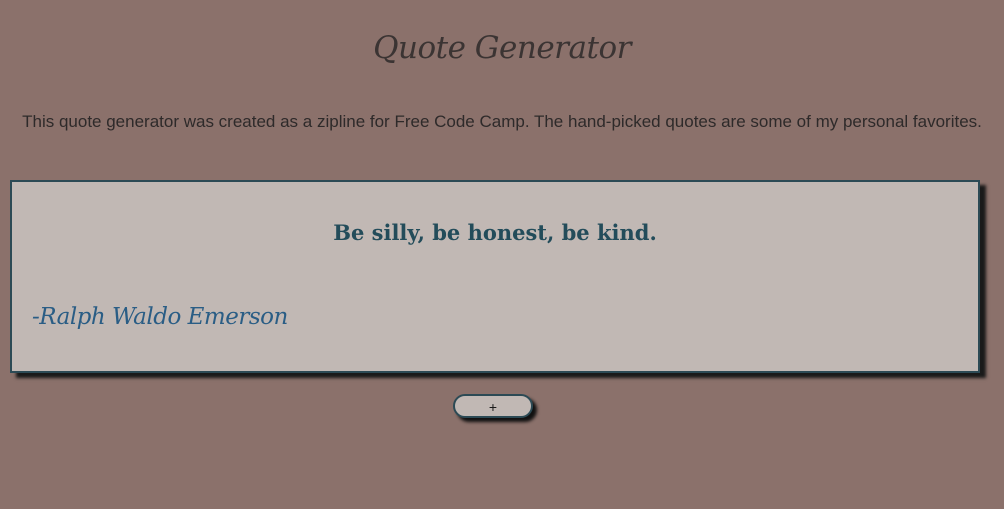 The width and height of the screenshot is (1004, 509). I want to click on quote-text: Be silly, be honest, be kind., so click(495, 232).